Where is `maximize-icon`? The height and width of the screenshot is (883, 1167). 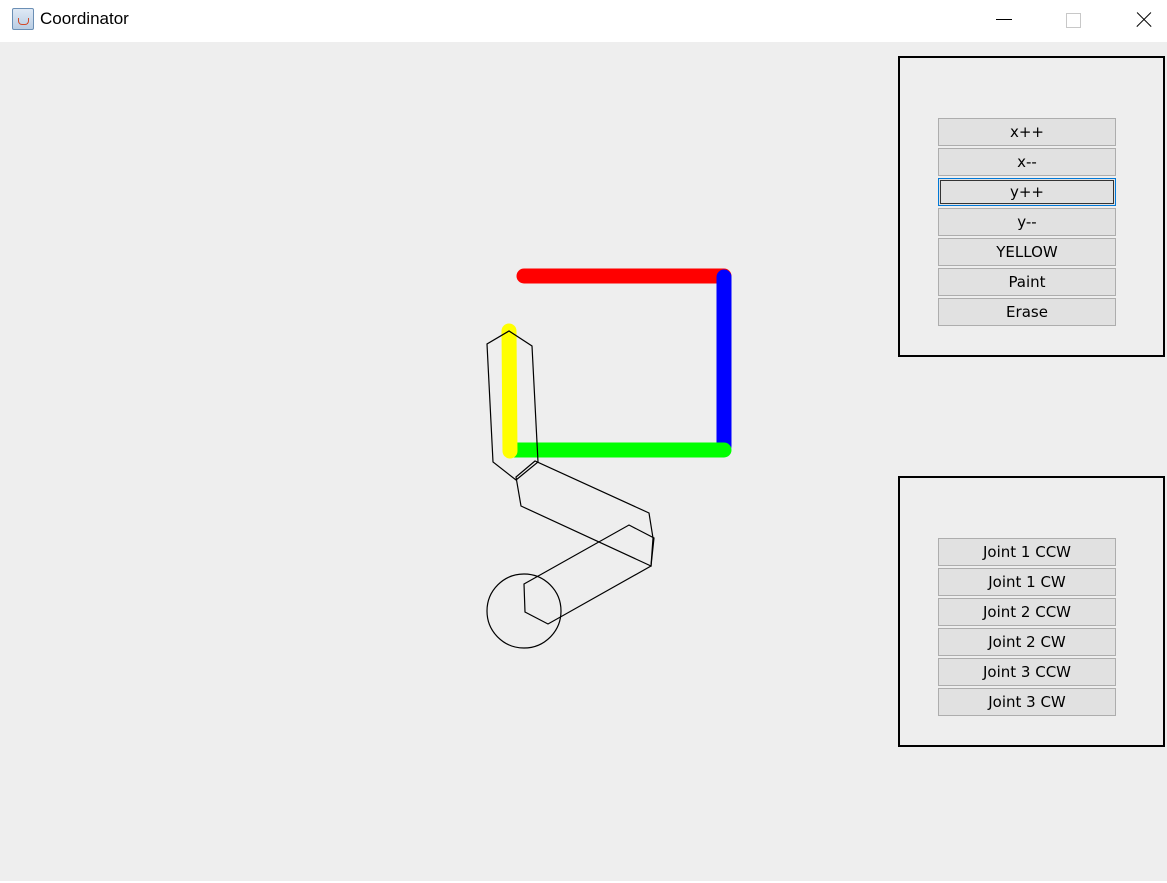
maximize-icon is located at coordinates (1073, 20).